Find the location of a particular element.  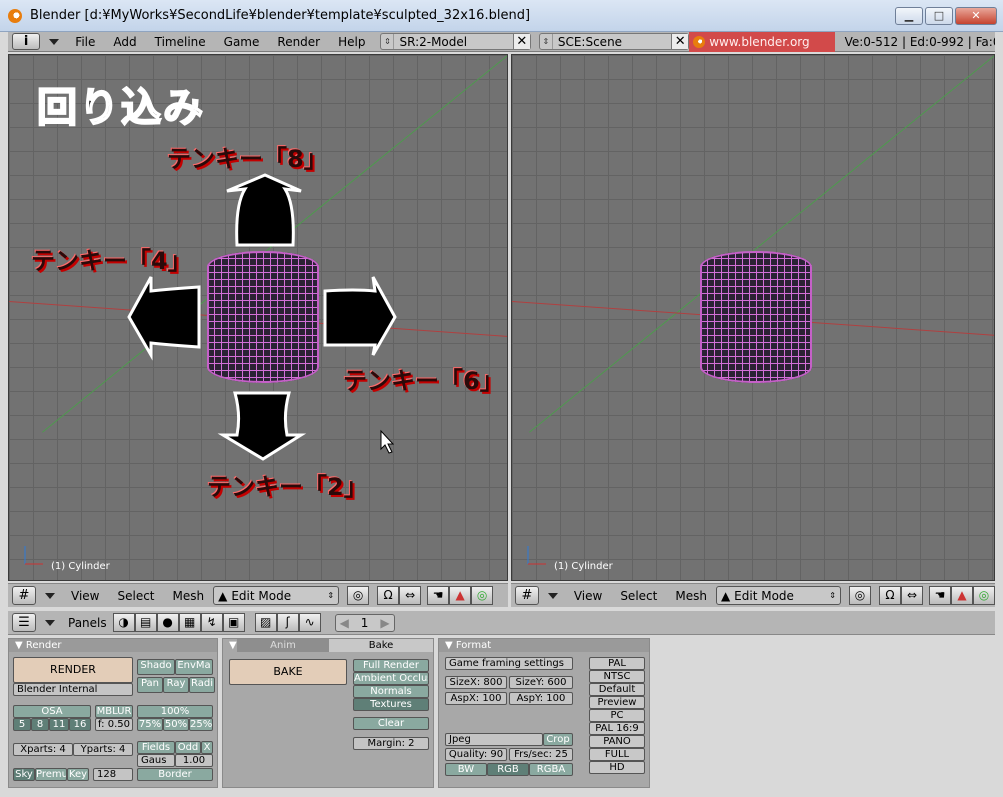

osa-5: 5 is located at coordinates (22, 724).